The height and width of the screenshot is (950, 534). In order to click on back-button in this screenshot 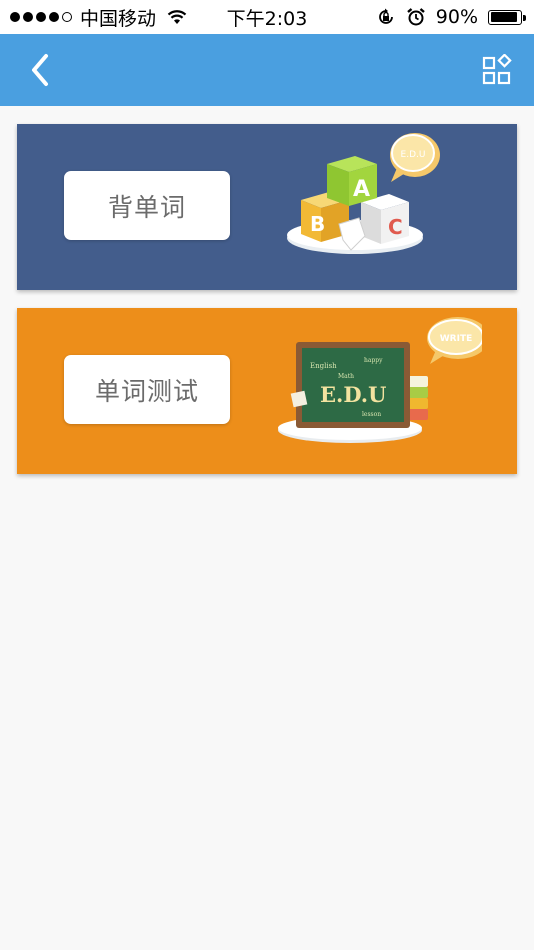, I will do `click(40, 70)`.